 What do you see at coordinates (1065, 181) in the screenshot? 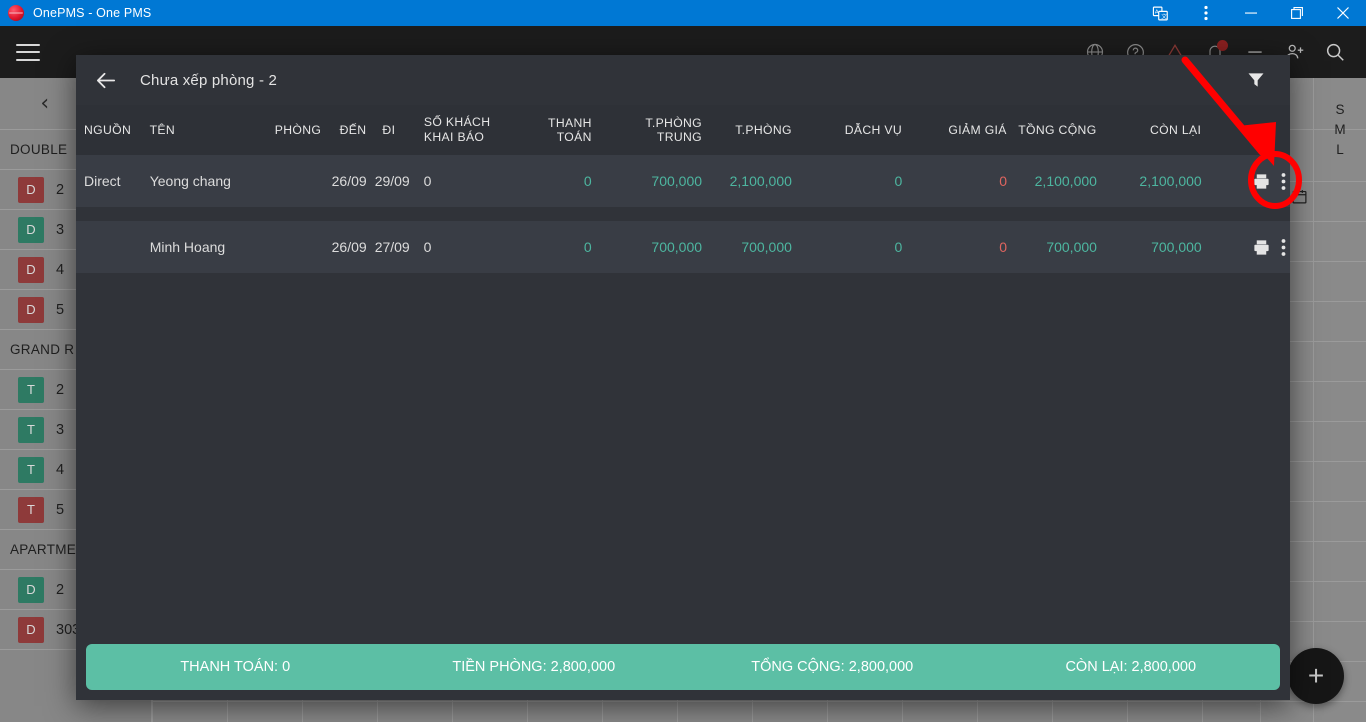
I see `cell-grand-total: 2,100,000` at bounding box center [1065, 181].